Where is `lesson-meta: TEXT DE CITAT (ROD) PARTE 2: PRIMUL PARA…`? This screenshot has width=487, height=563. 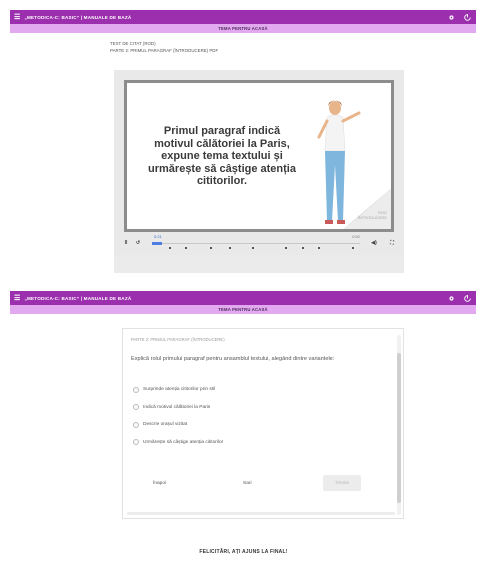
lesson-meta: TEXT DE CITAT (ROD) PARTE 2: PRIMUL PARA… is located at coordinates (257, 47).